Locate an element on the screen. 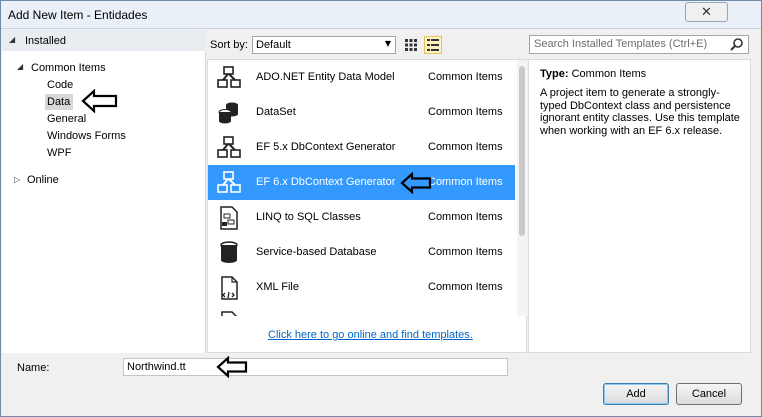 The height and width of the screenshot is (417, 762). tree-item-general: General is located at coordinates (66, 119).